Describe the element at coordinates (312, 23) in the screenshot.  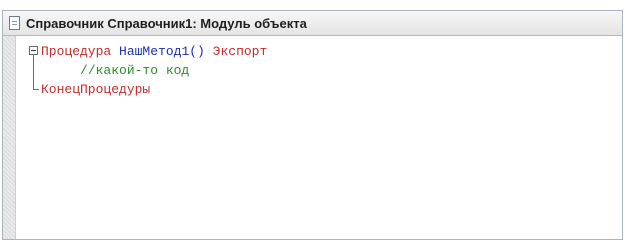
I see `title-bar: Справочник Справочник1: Модуль объекта` at that location.